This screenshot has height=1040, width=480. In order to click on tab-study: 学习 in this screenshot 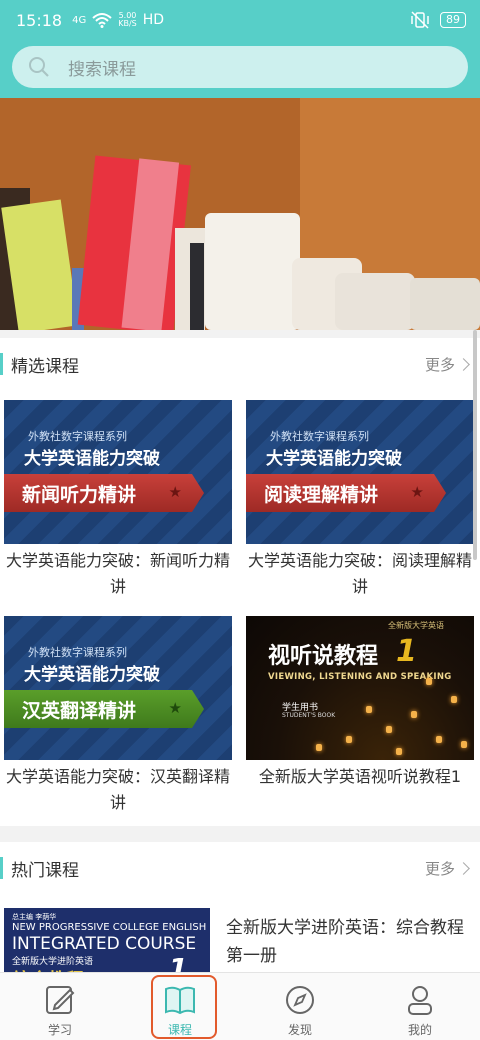, I will do `click(60, 1006)`.